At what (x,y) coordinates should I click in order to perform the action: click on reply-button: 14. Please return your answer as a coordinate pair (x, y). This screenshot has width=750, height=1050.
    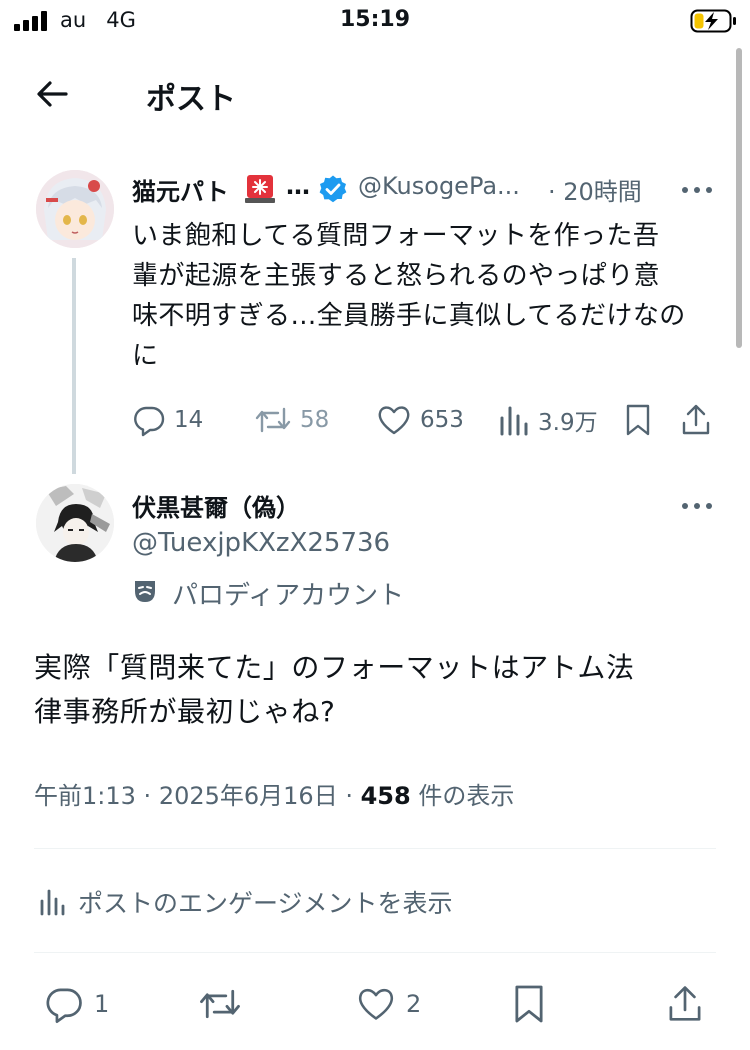
    Looking at the image, I should click on (167, 420).